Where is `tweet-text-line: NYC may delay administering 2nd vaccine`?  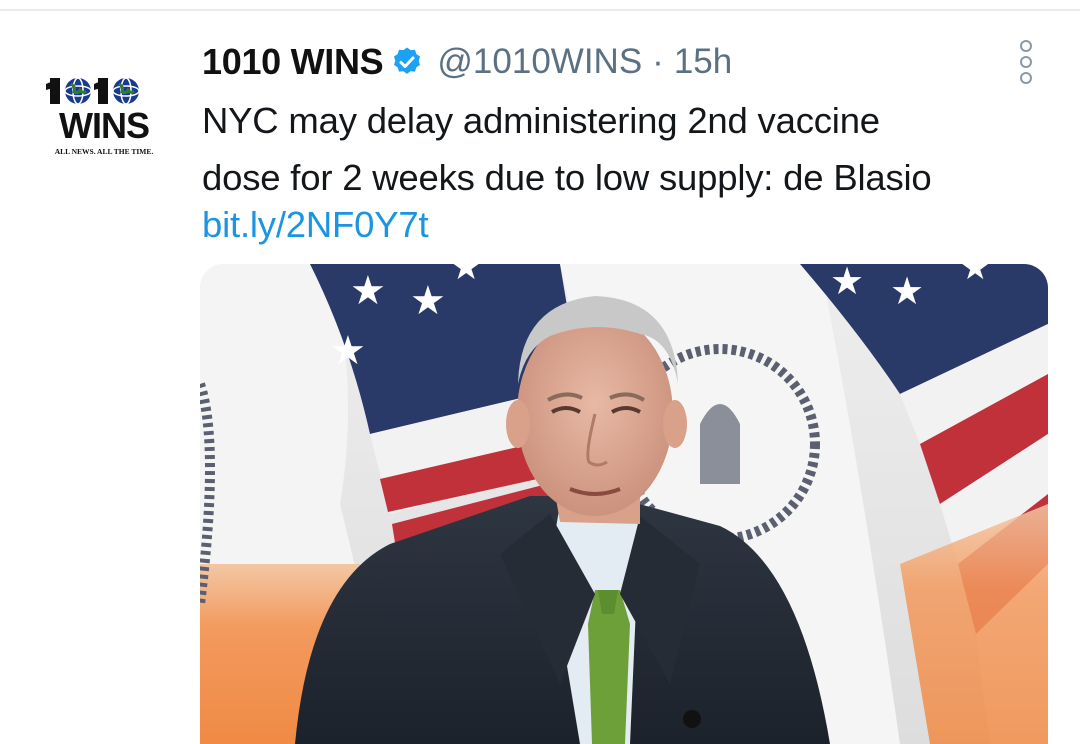
tweet-text-line: NYC may delay administering 2nd vaccine is located at coordinates (541, 120).